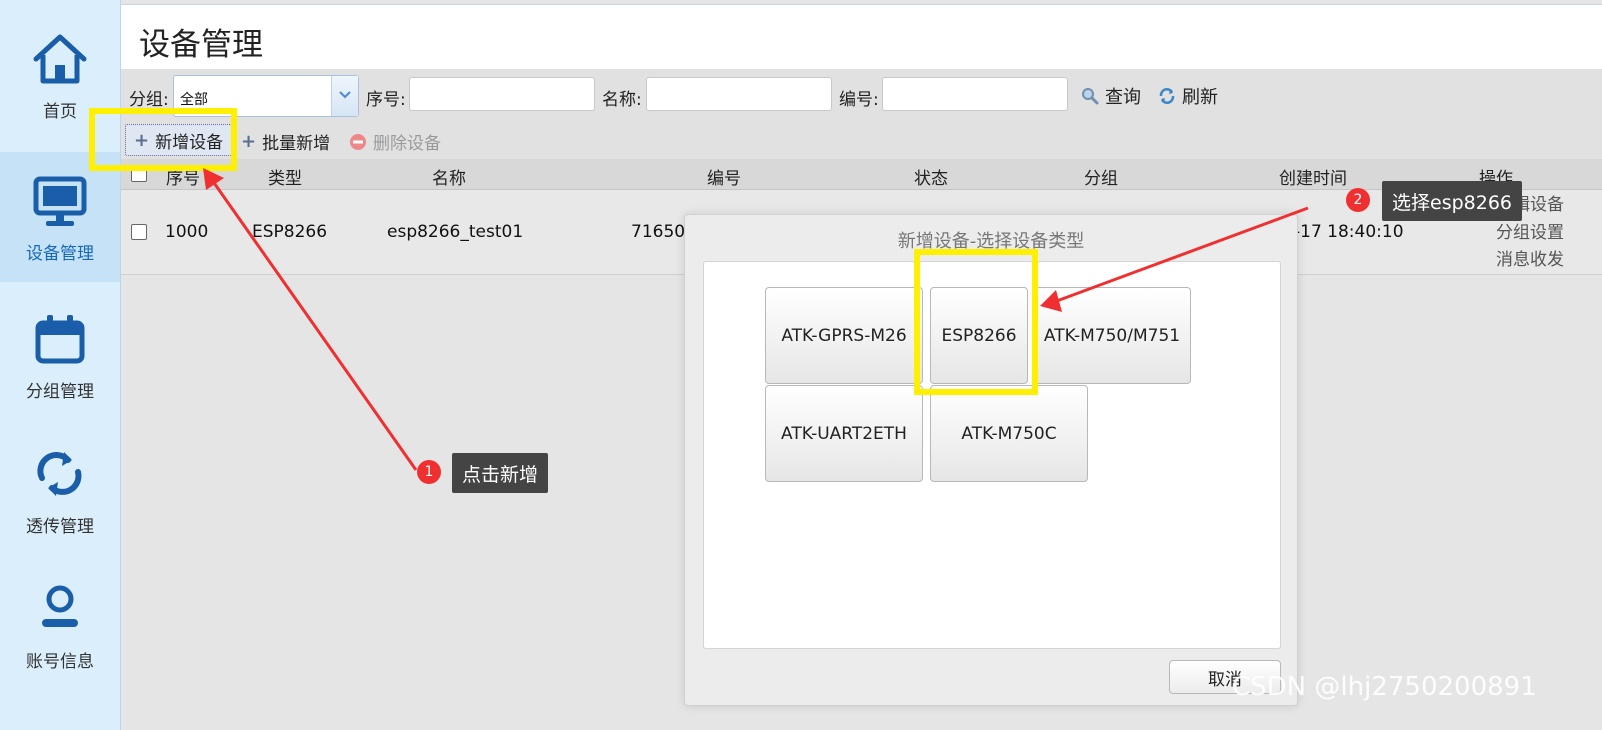 The height and width of the screenshot is (730, 1602). I want to click on column-header: 状态, so click(931, 176).